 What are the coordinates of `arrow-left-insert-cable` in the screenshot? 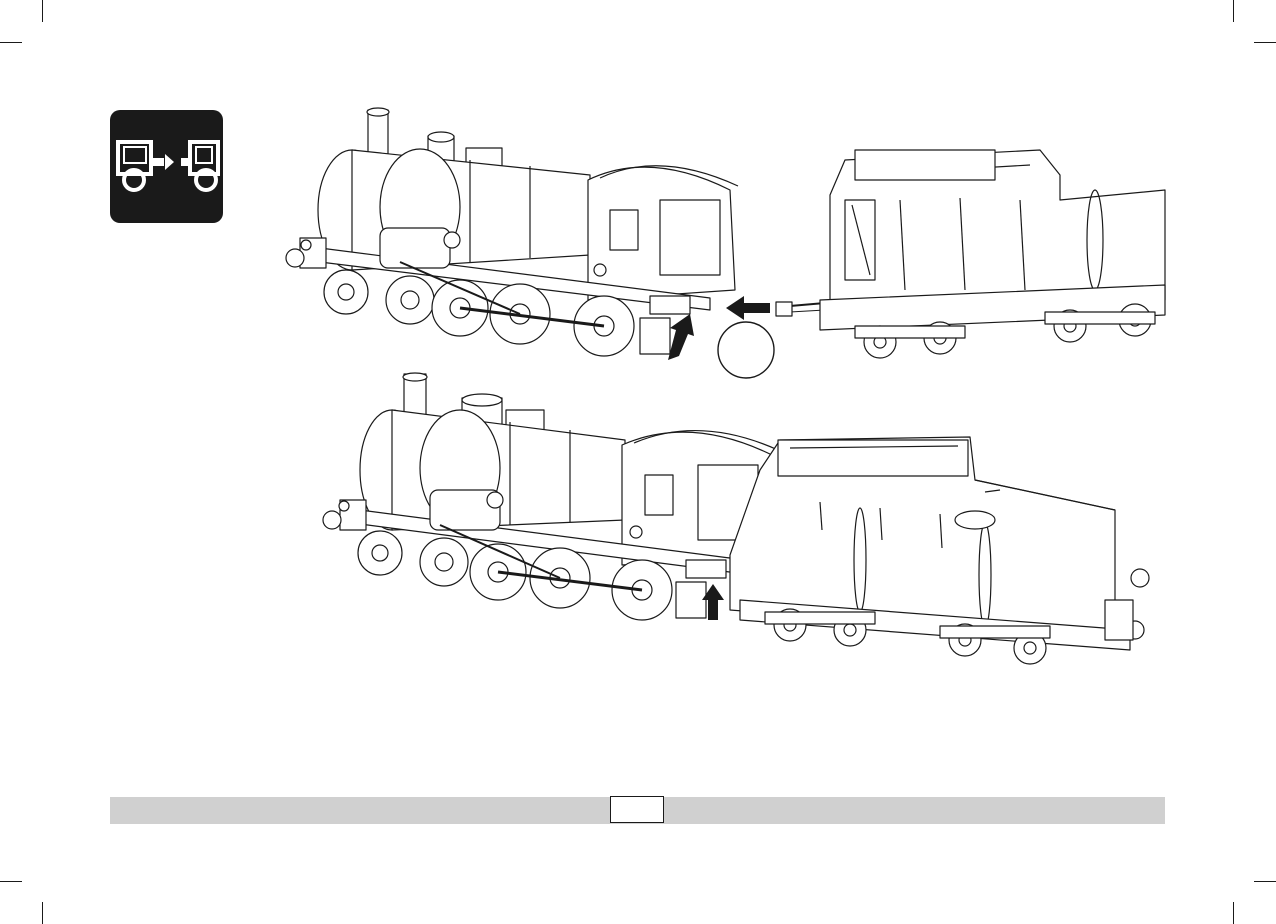 It's located at (748, 308).